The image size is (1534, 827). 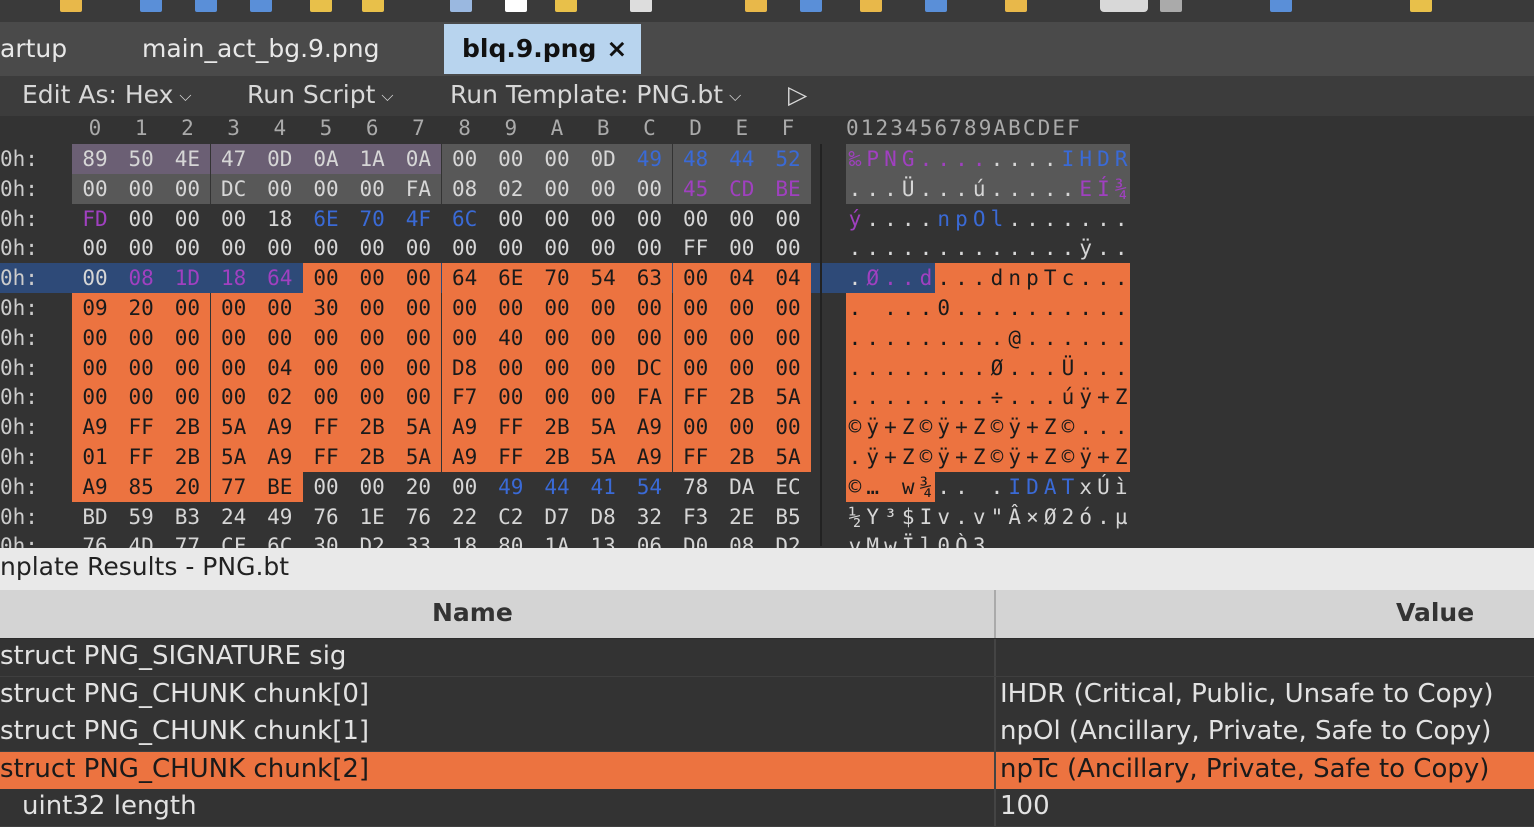 I want to click on run-script-dropdown: Run Script ⌵, so click(x=320, y=94).